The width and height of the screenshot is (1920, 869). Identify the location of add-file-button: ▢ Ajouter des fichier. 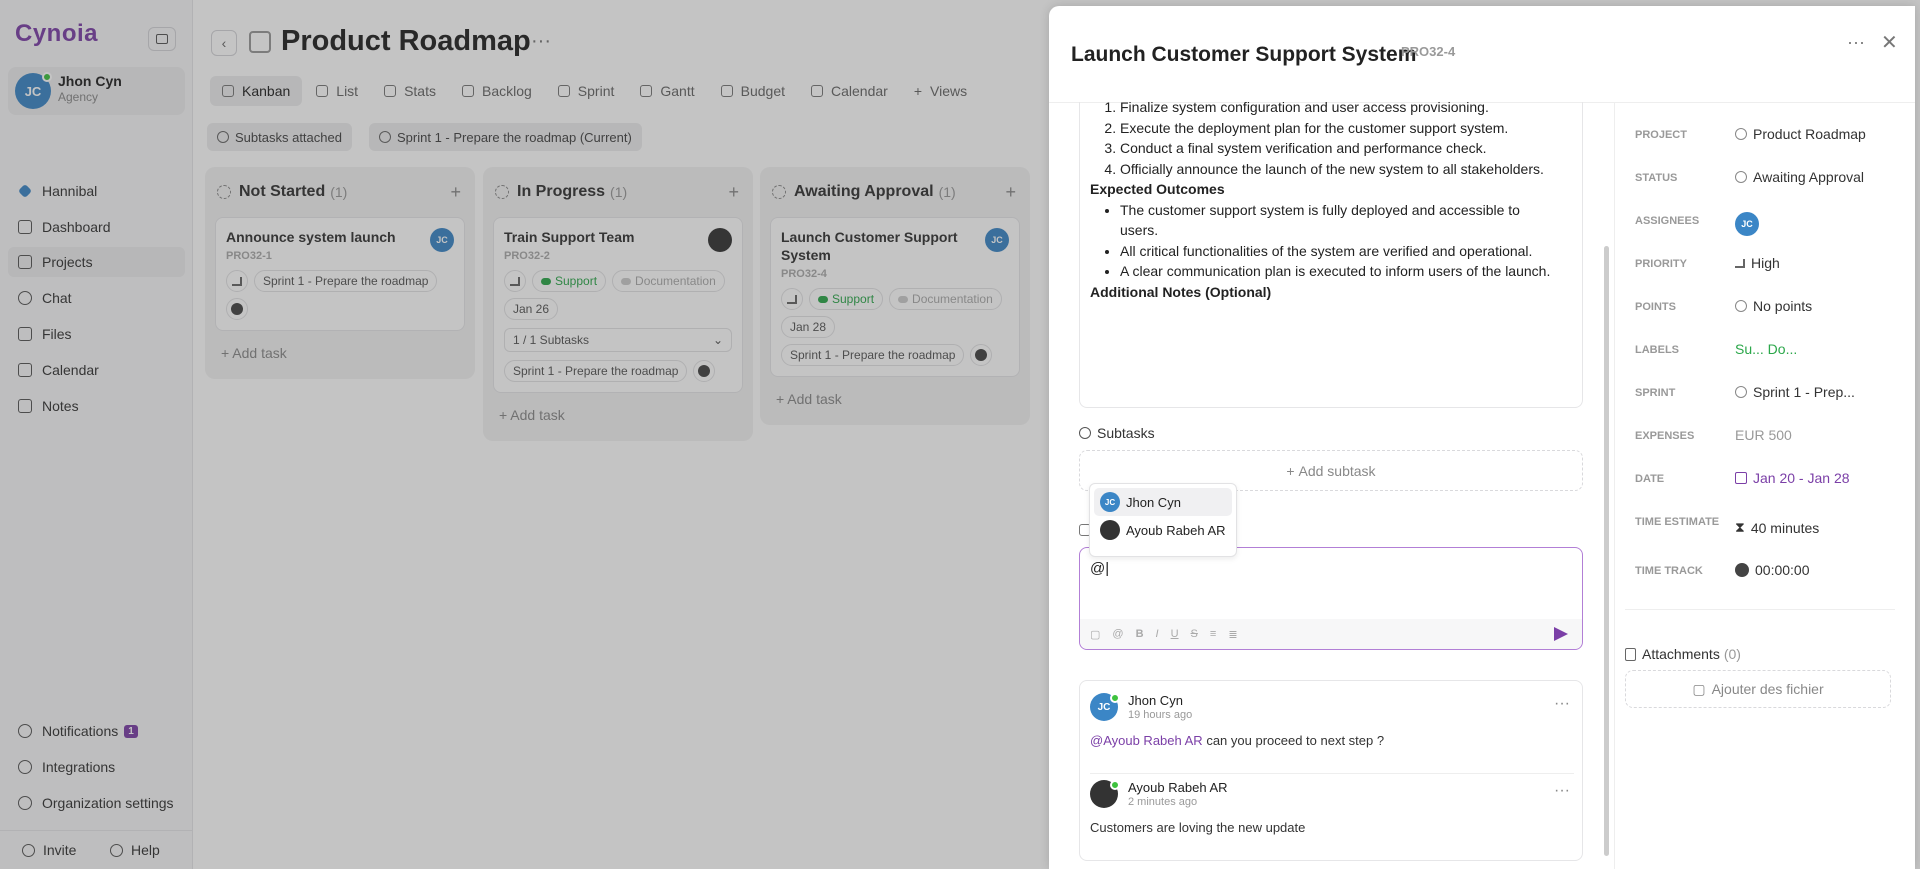
(1758, 689).